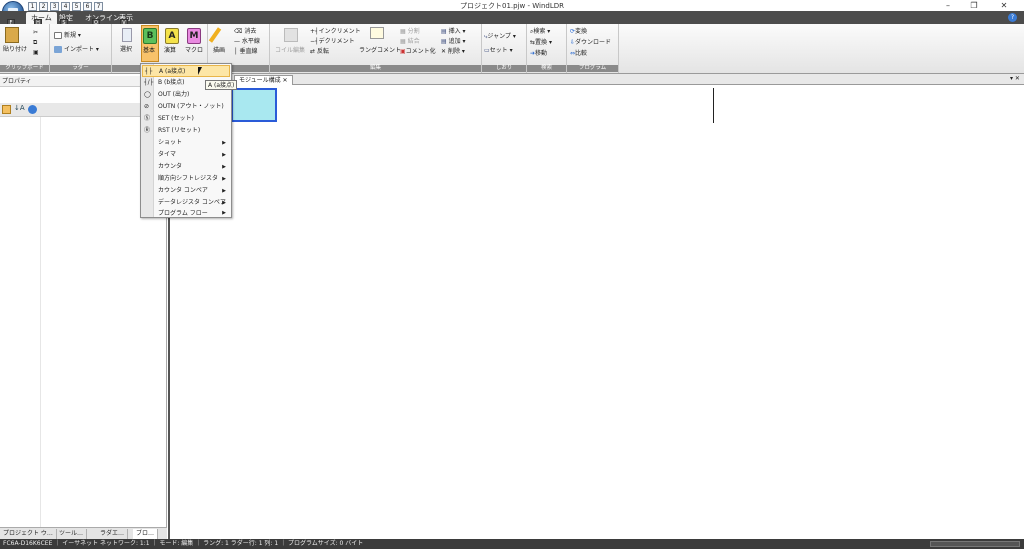 This screenshot has width=1024, height=549. I want to click on group-bookmark: ⤷ジャンプ ▾ ▭セット ▾ しおり, so click(504, 48).